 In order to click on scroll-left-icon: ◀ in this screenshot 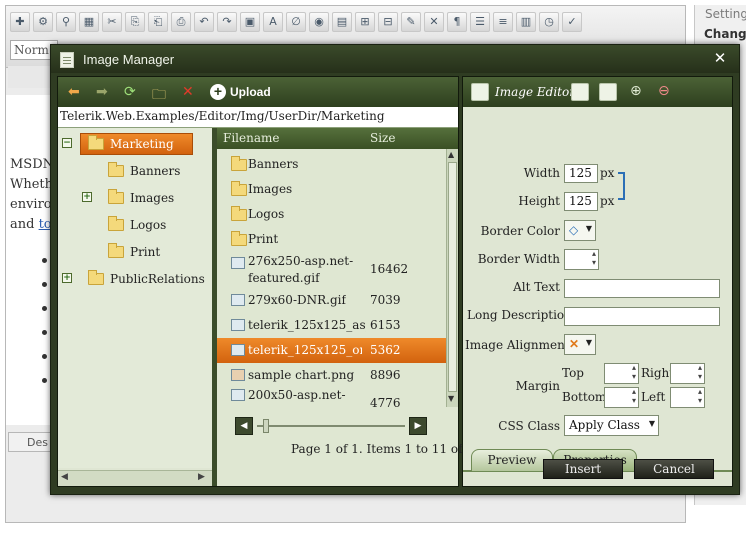, I will do `click(64, 477)`.